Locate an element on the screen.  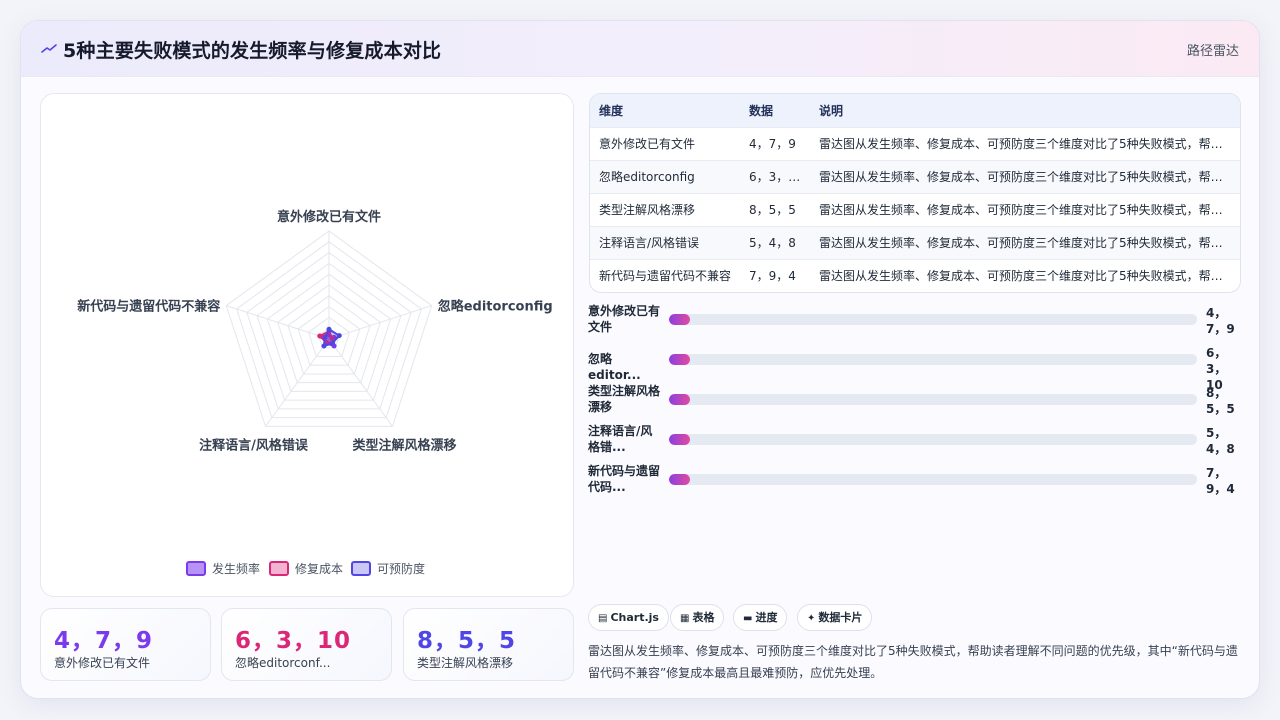
cell-data: 5，4，8 is located at coordinates (772, 243).